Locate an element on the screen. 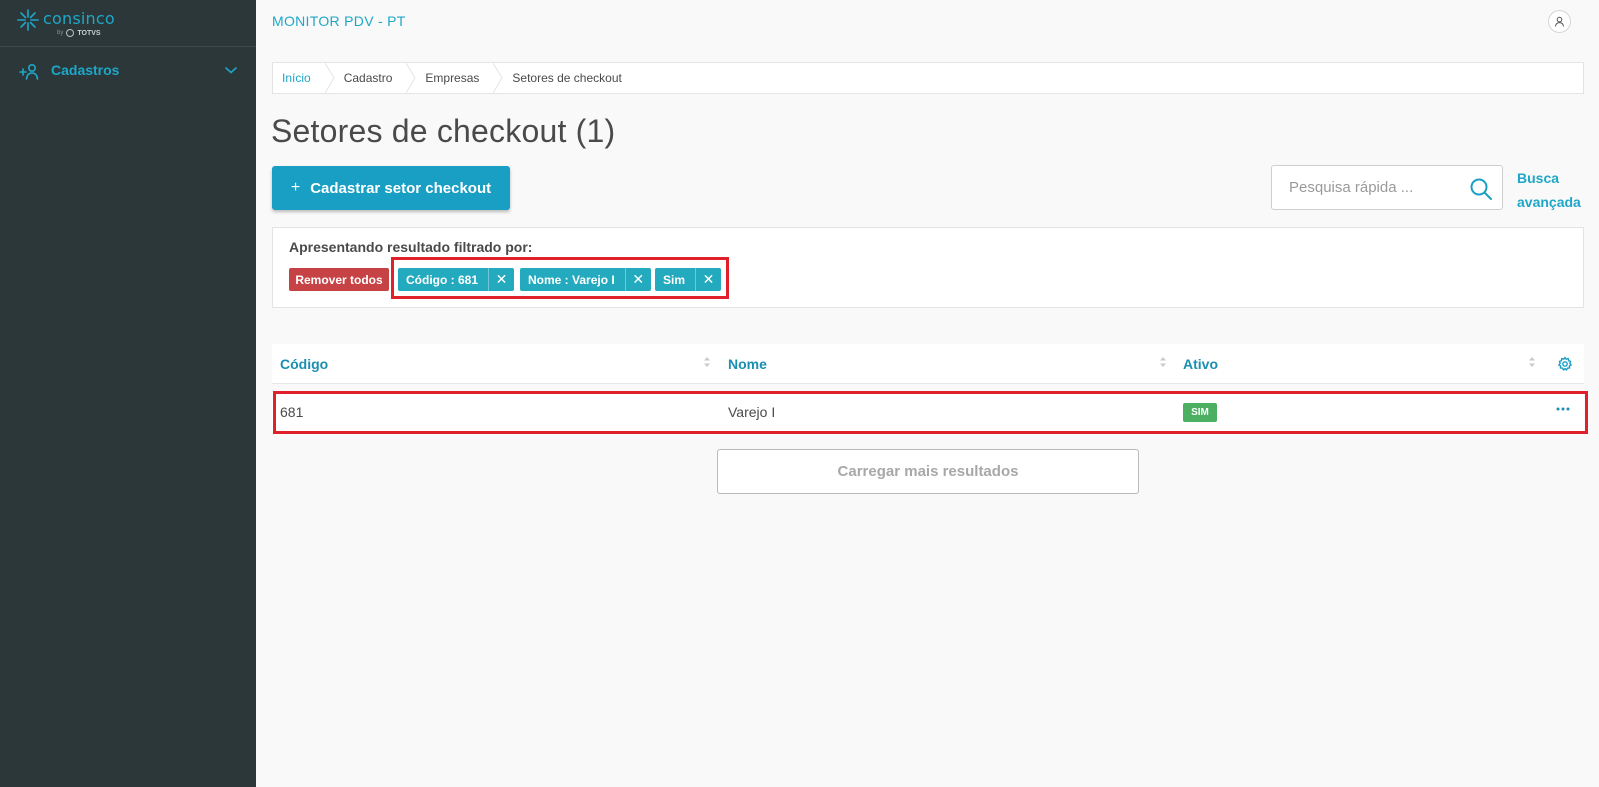 The width and height of the screenshot is (1599, 787). breadcrumb-item-current: Setores de checkout is located at coordinates (569, 78).